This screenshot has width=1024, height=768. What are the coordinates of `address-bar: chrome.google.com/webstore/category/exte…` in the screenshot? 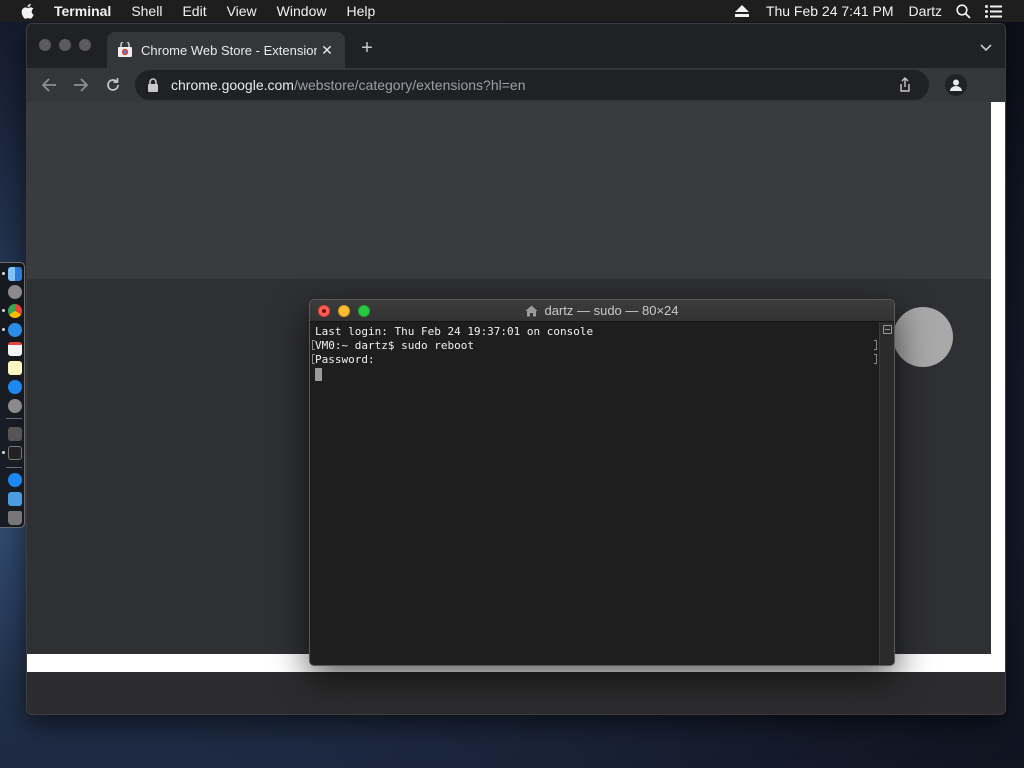 It's located at (532, 85).